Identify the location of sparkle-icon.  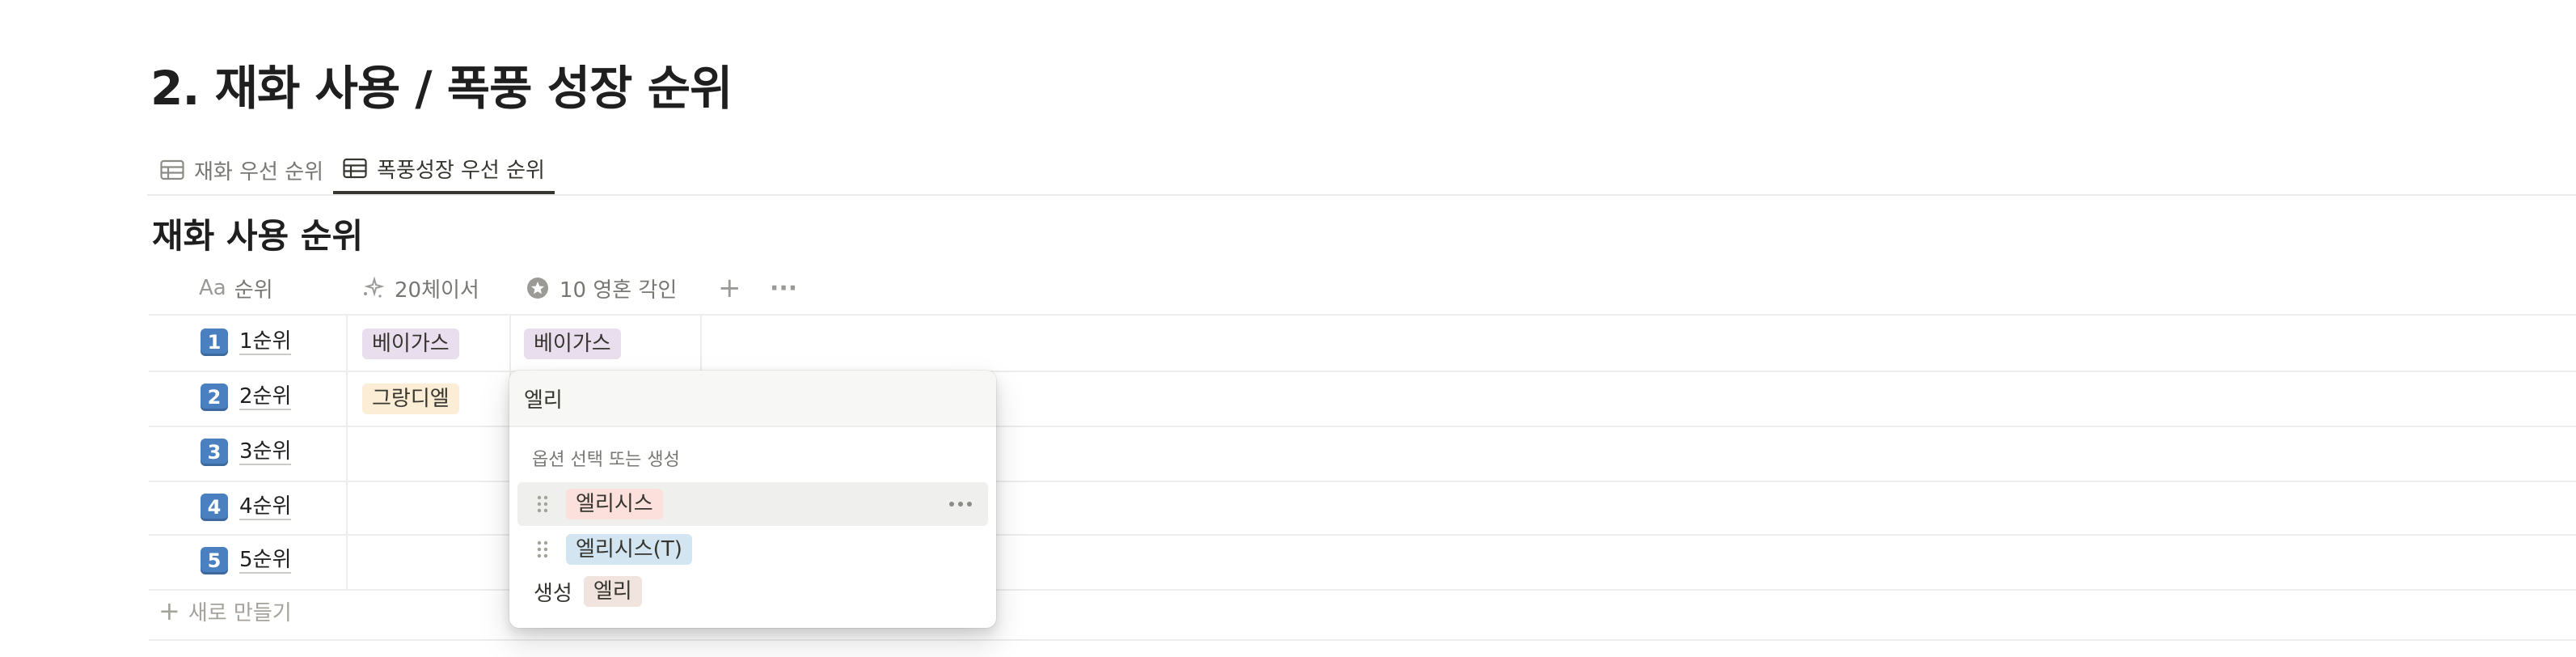
(374, 287).